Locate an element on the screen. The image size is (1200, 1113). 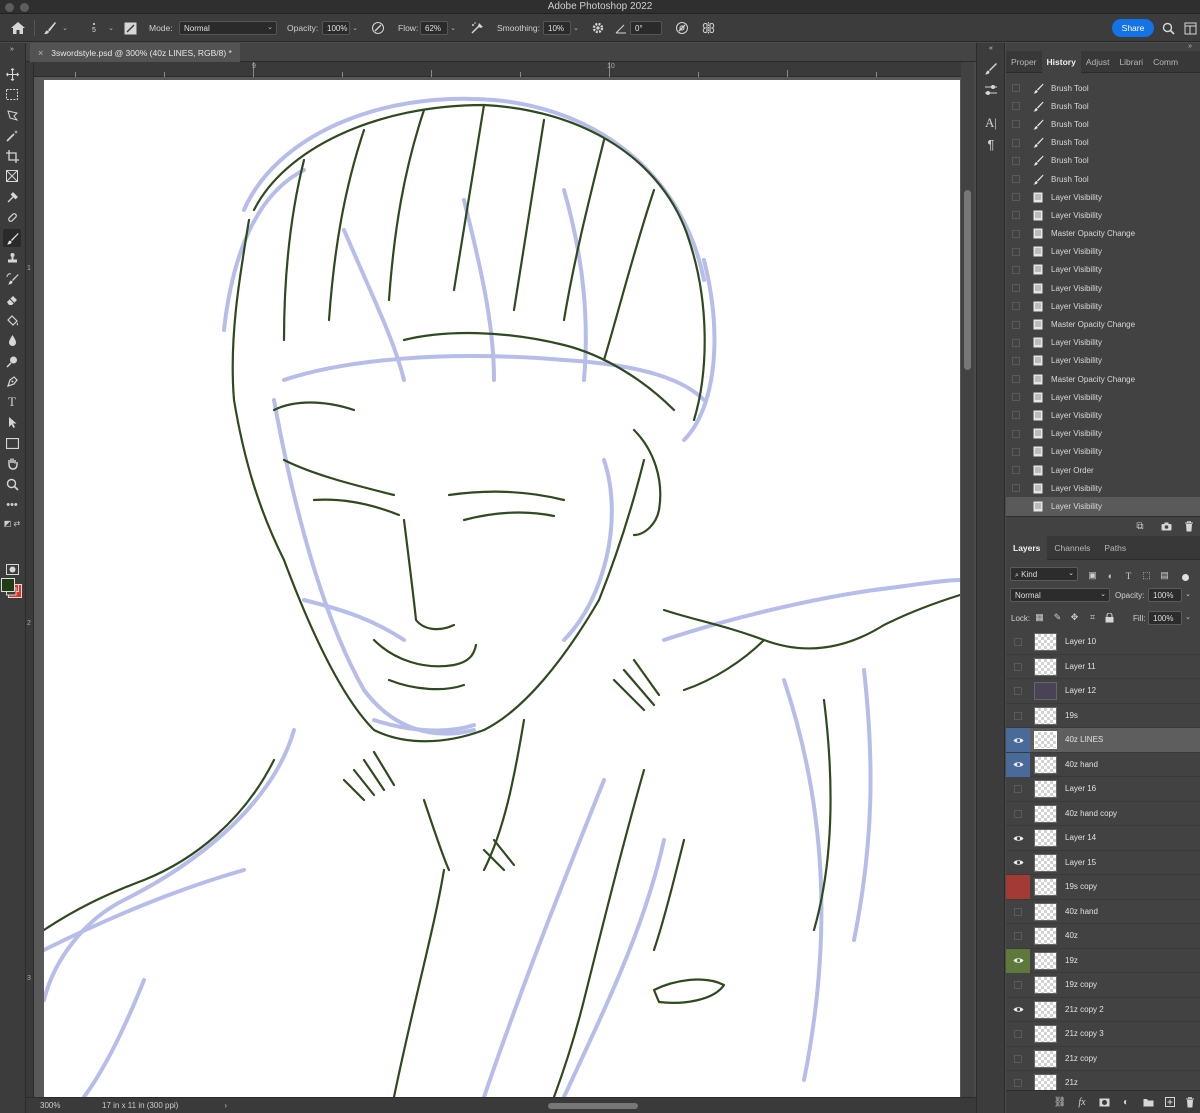
home-icon is located at coordinates (18, 28).